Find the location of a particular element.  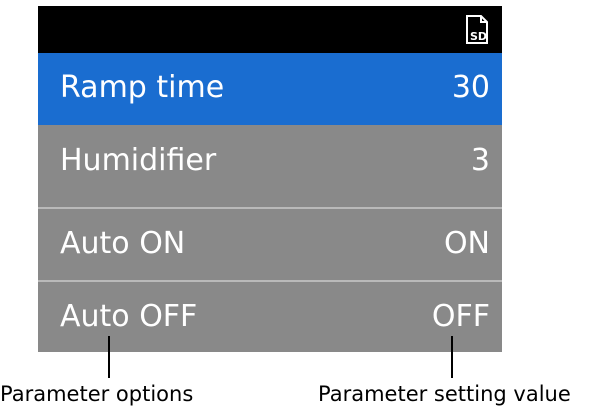

menu-item-humidifier: Humidifier 3 is located at coordinates (270, 162).